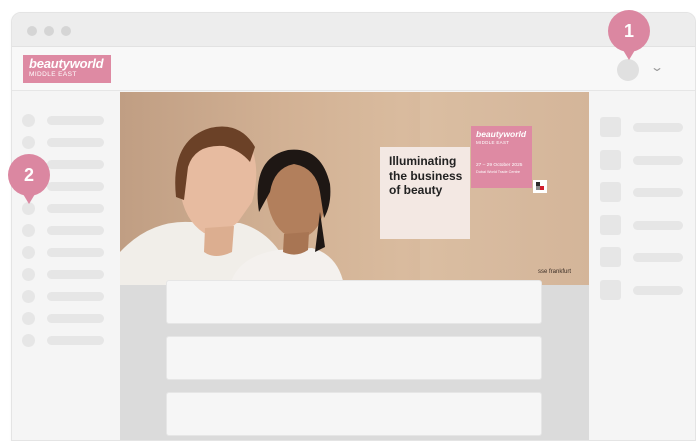  I want to click on hero-headline-line-1: Illuminating, so click(423, 161).